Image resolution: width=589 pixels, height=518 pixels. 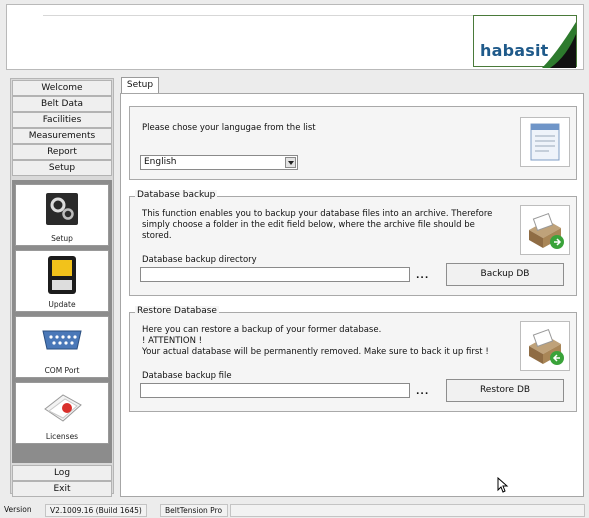 I want to click on tile-update: Update, so click(x=62, y=281).